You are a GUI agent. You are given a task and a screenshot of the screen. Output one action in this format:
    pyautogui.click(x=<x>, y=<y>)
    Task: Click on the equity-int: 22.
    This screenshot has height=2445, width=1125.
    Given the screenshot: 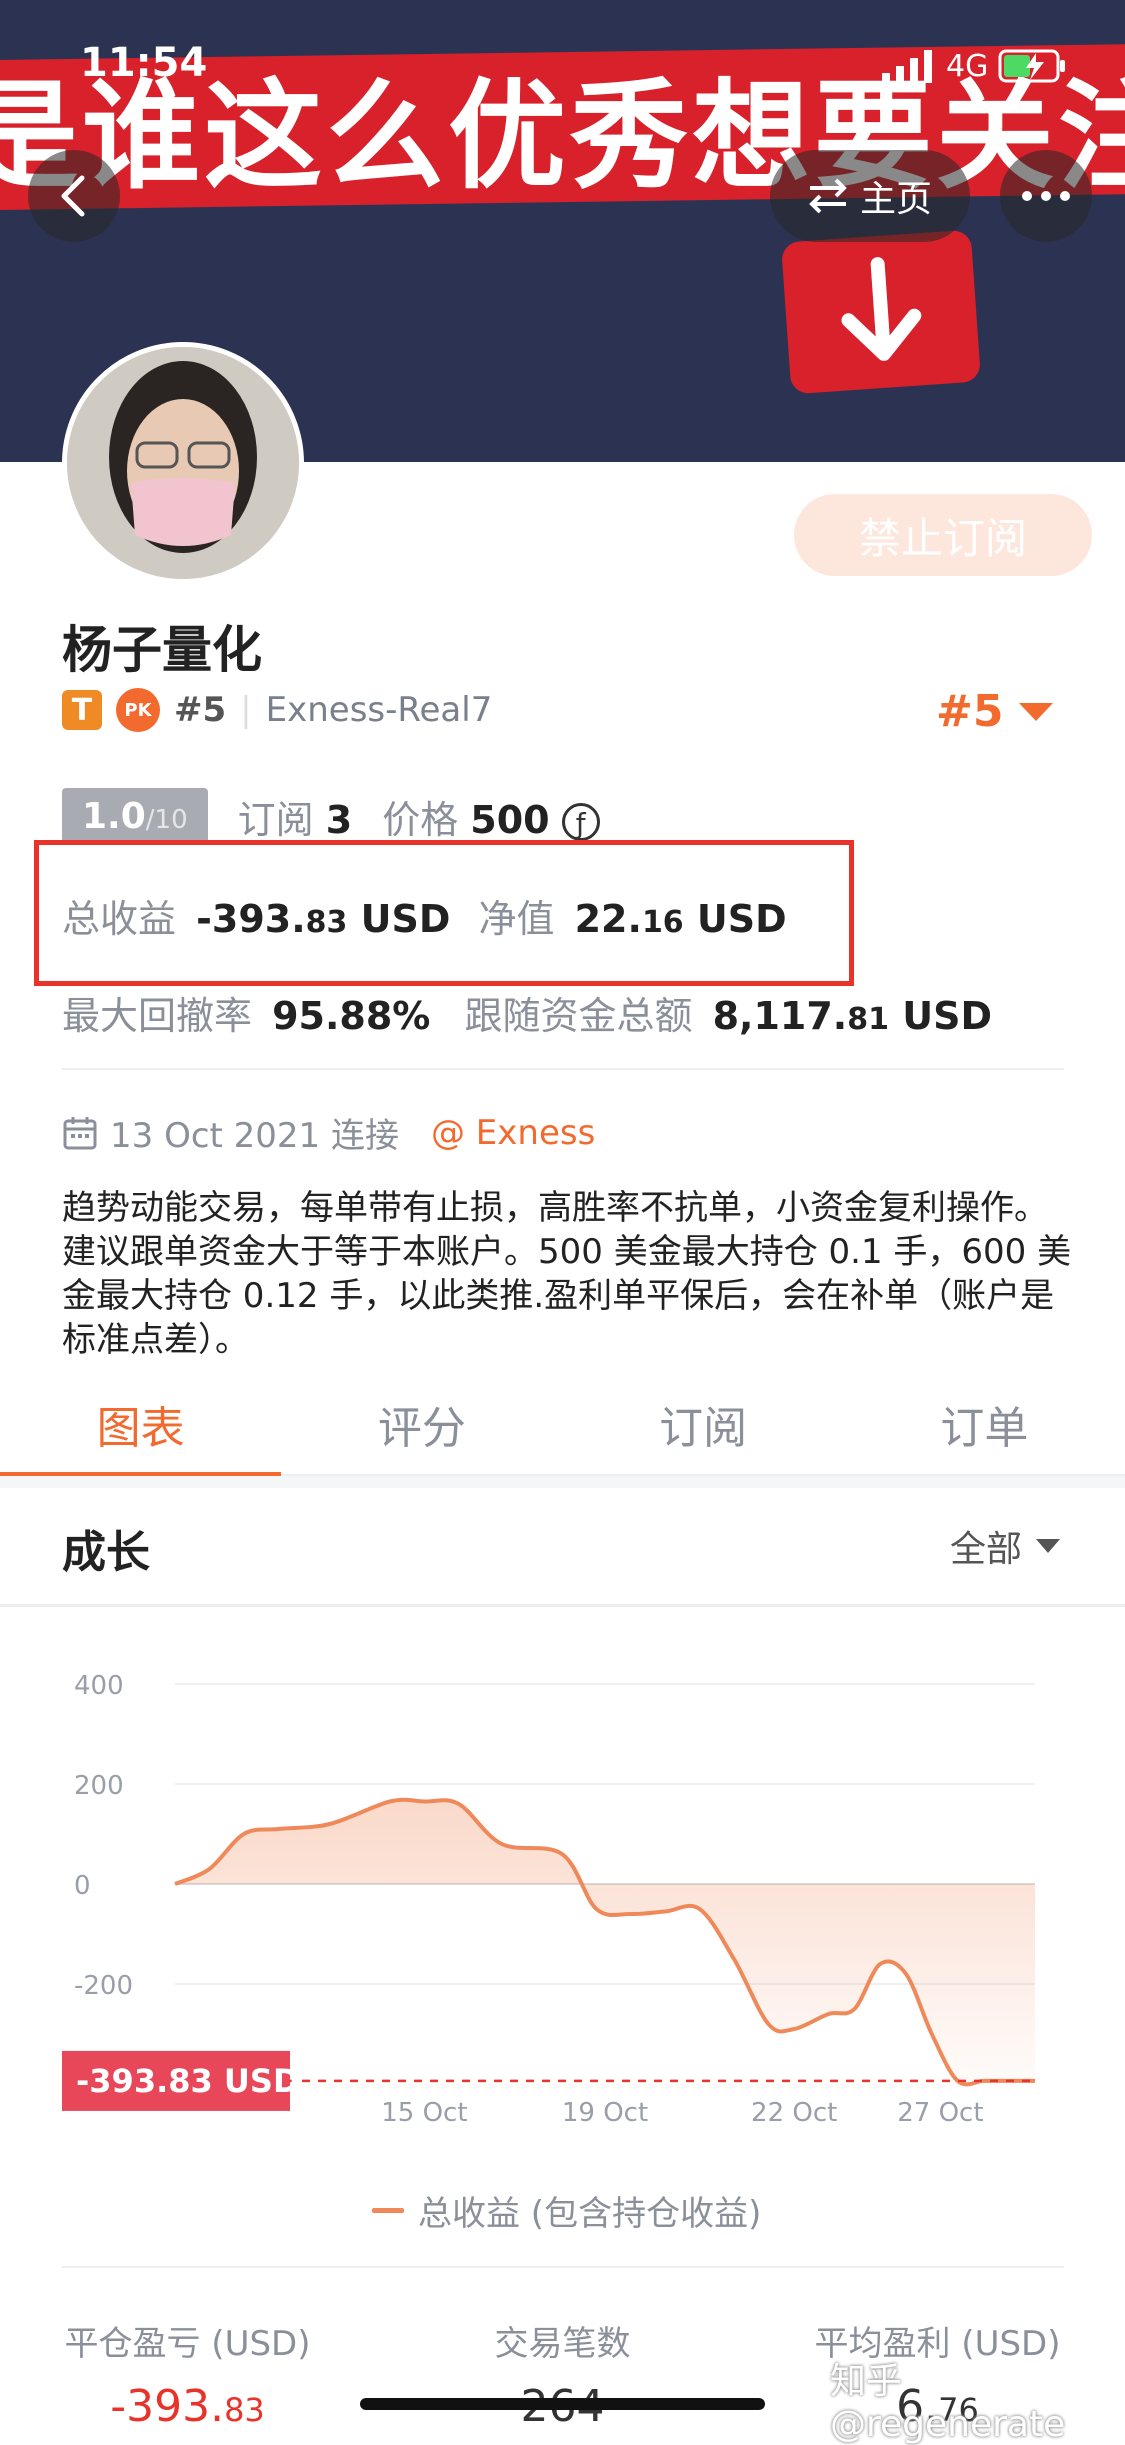 What is the action you would take?
    pyautogui.click(x=608, y=919)
    